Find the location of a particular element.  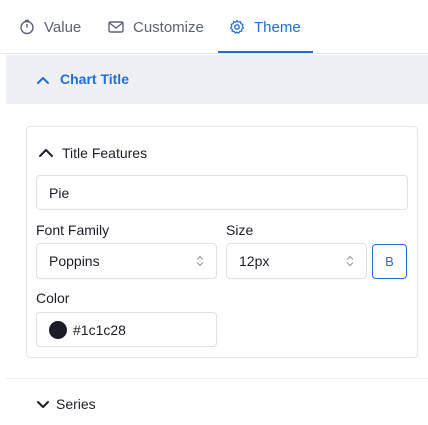

size-select: 12px is located at coordinates (296, 261).